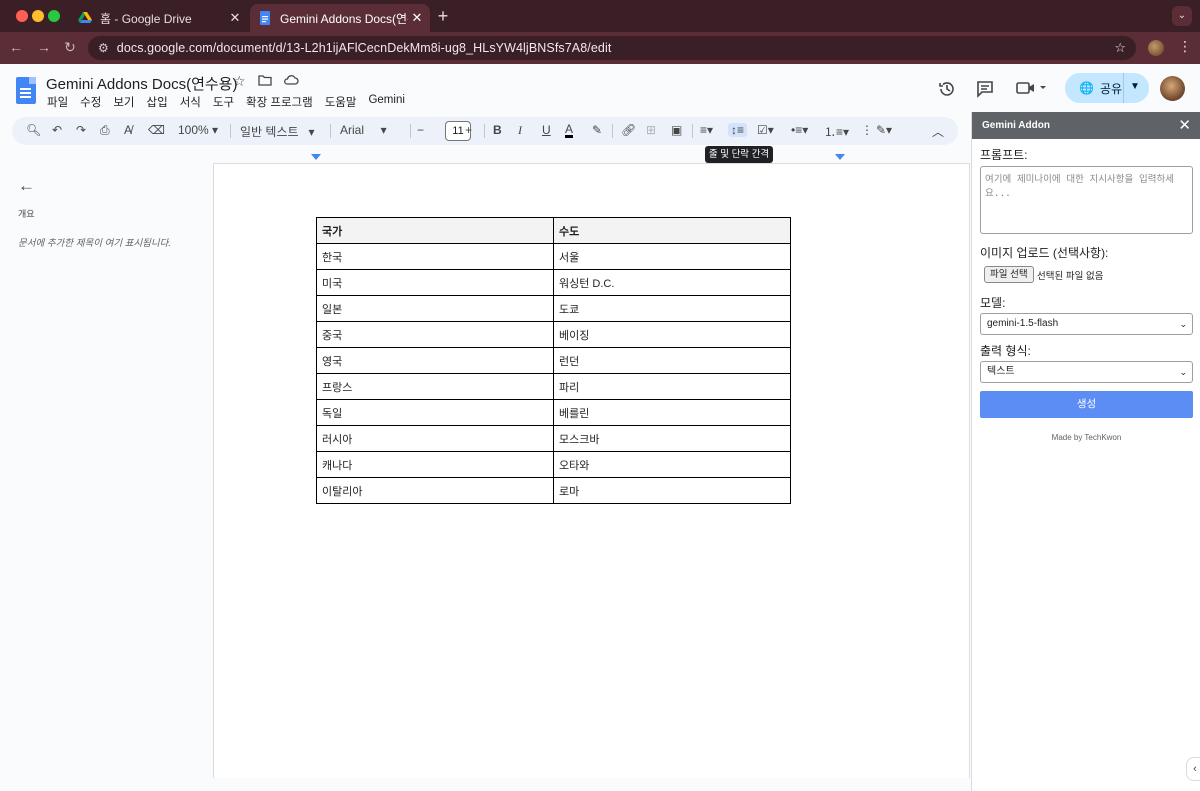  I want to click on right-indent-marker, so click(840, 157).